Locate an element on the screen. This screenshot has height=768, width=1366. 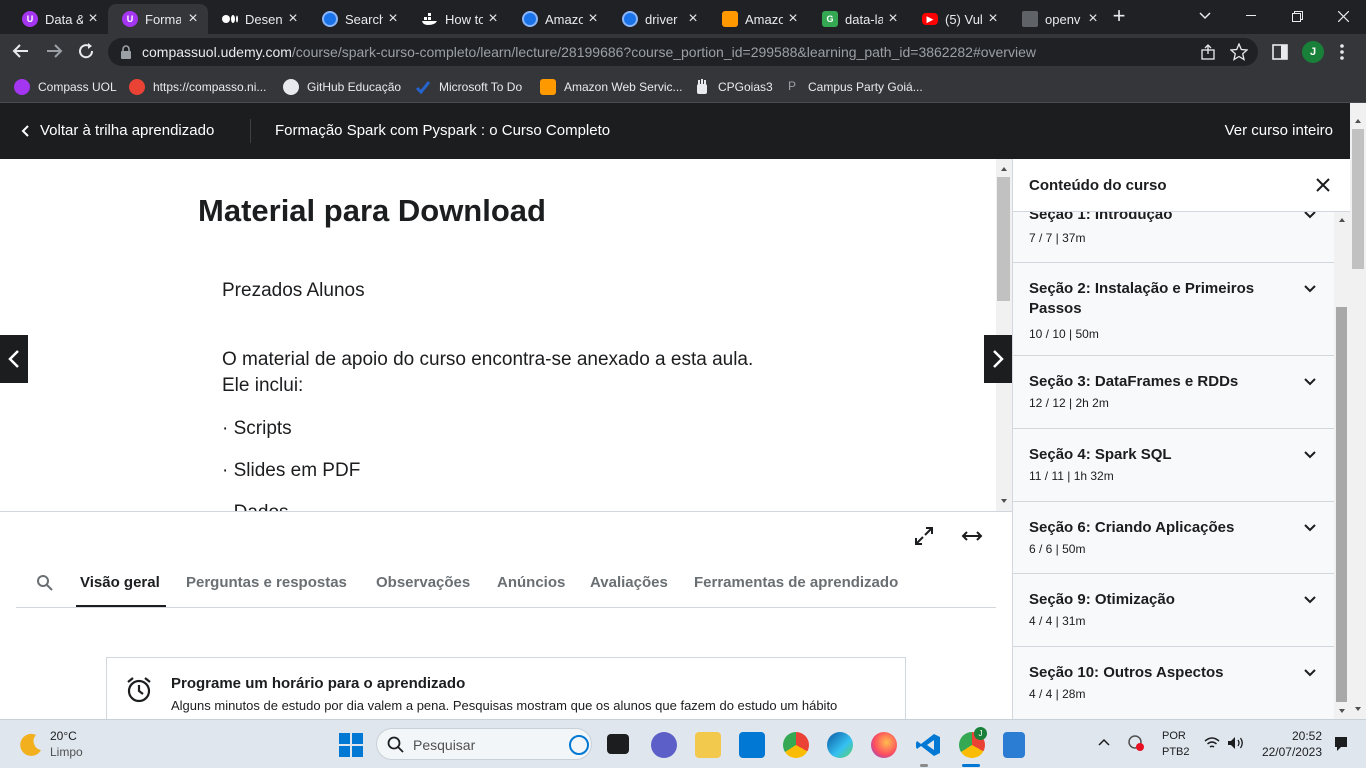
tab-overview: Visão geral is located at coordinates (120, 582).